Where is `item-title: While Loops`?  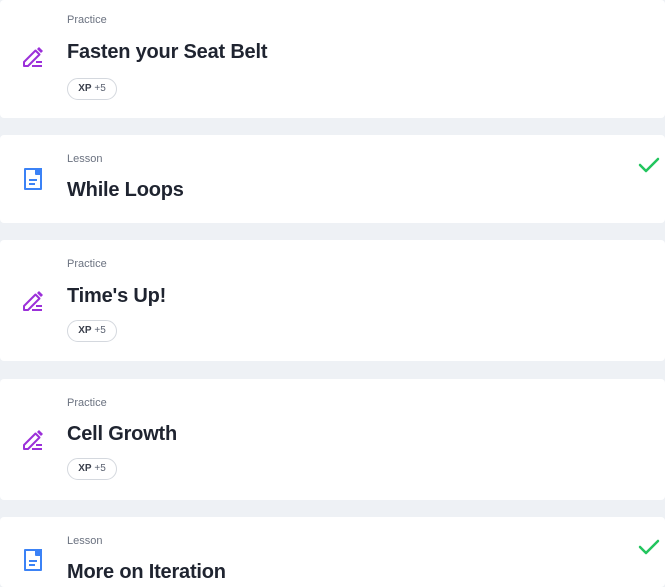 item-title: While Loops is located at coordinates (125, 190).